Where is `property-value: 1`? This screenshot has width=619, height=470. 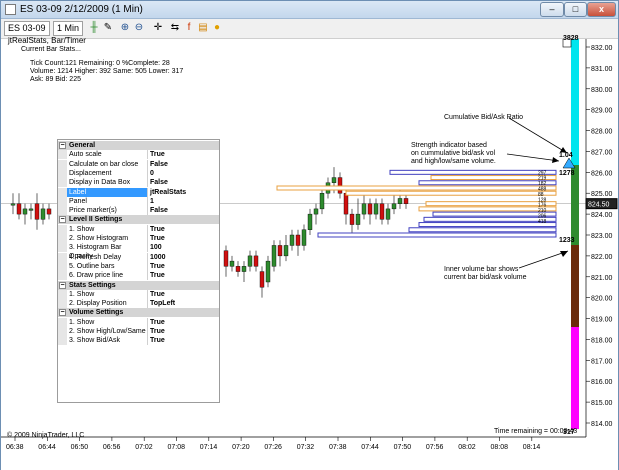
property-value: 1 is located at coordinates (152, 201).